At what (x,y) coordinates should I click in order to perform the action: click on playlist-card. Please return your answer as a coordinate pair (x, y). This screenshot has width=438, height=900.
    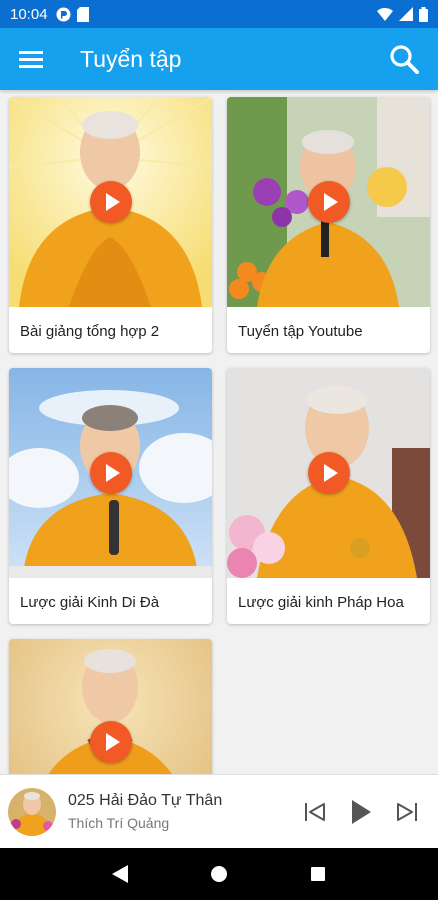
    Looking at the image, I should click on (110, 706).